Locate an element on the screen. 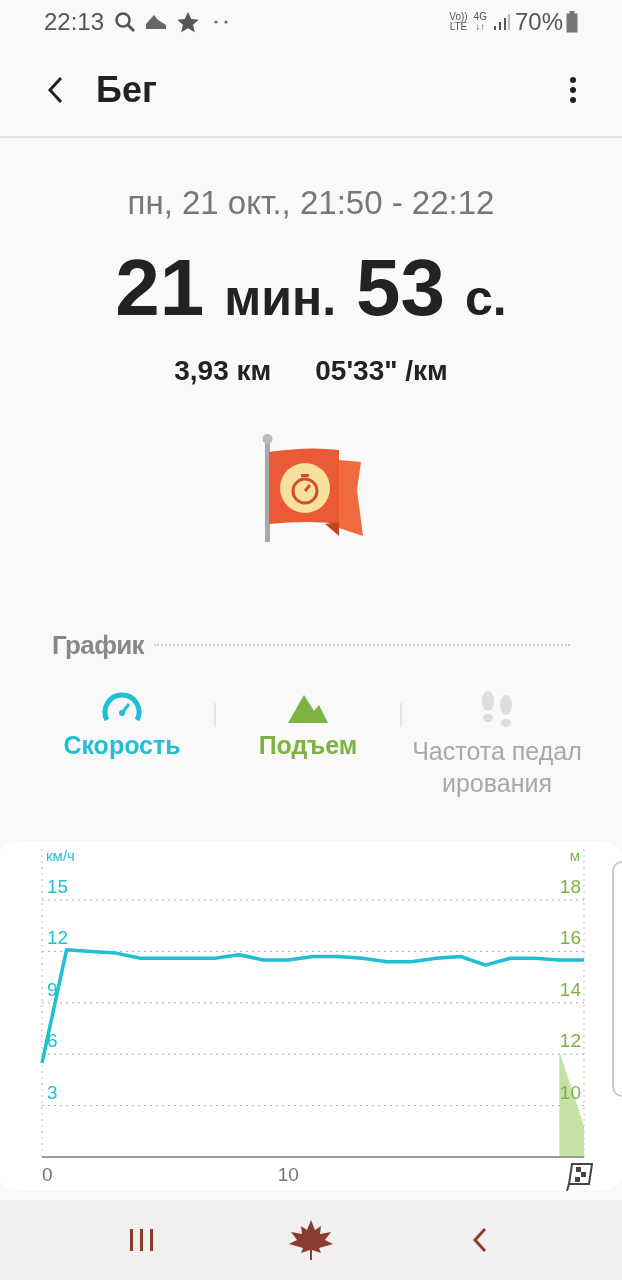 The height and width of the screenshot is (1280, 622). minutes-unit: мин. is located at coordinates (280, 297).